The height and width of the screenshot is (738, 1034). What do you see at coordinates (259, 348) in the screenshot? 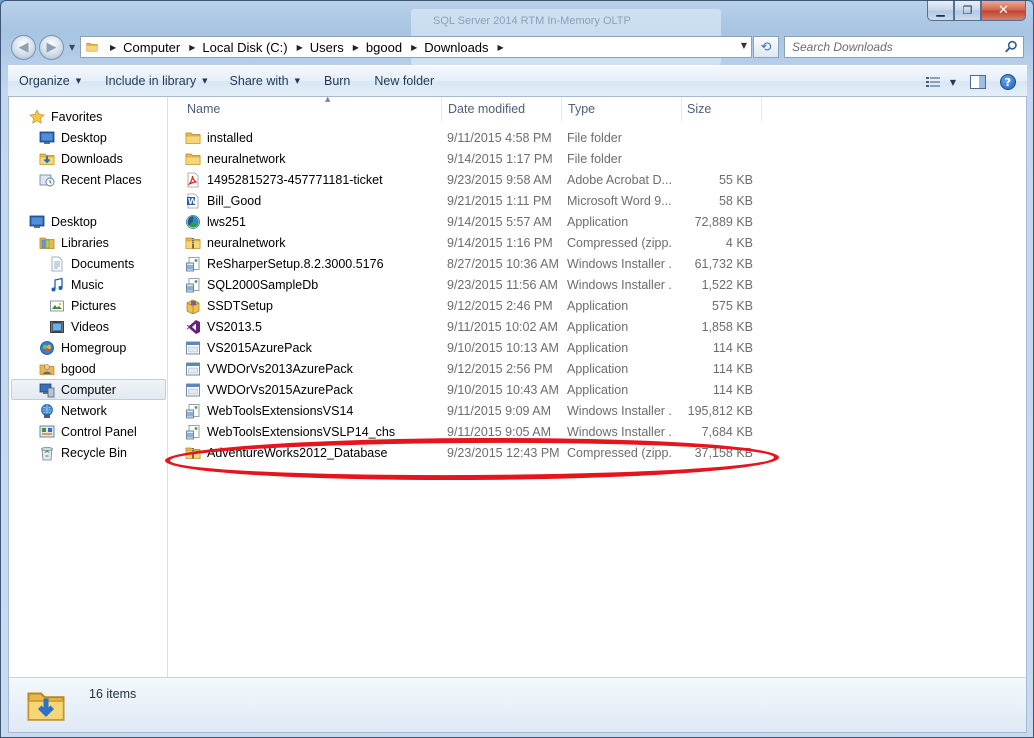
I see `file-name: VS2015AzurePack` at bounding box center [259, 348].